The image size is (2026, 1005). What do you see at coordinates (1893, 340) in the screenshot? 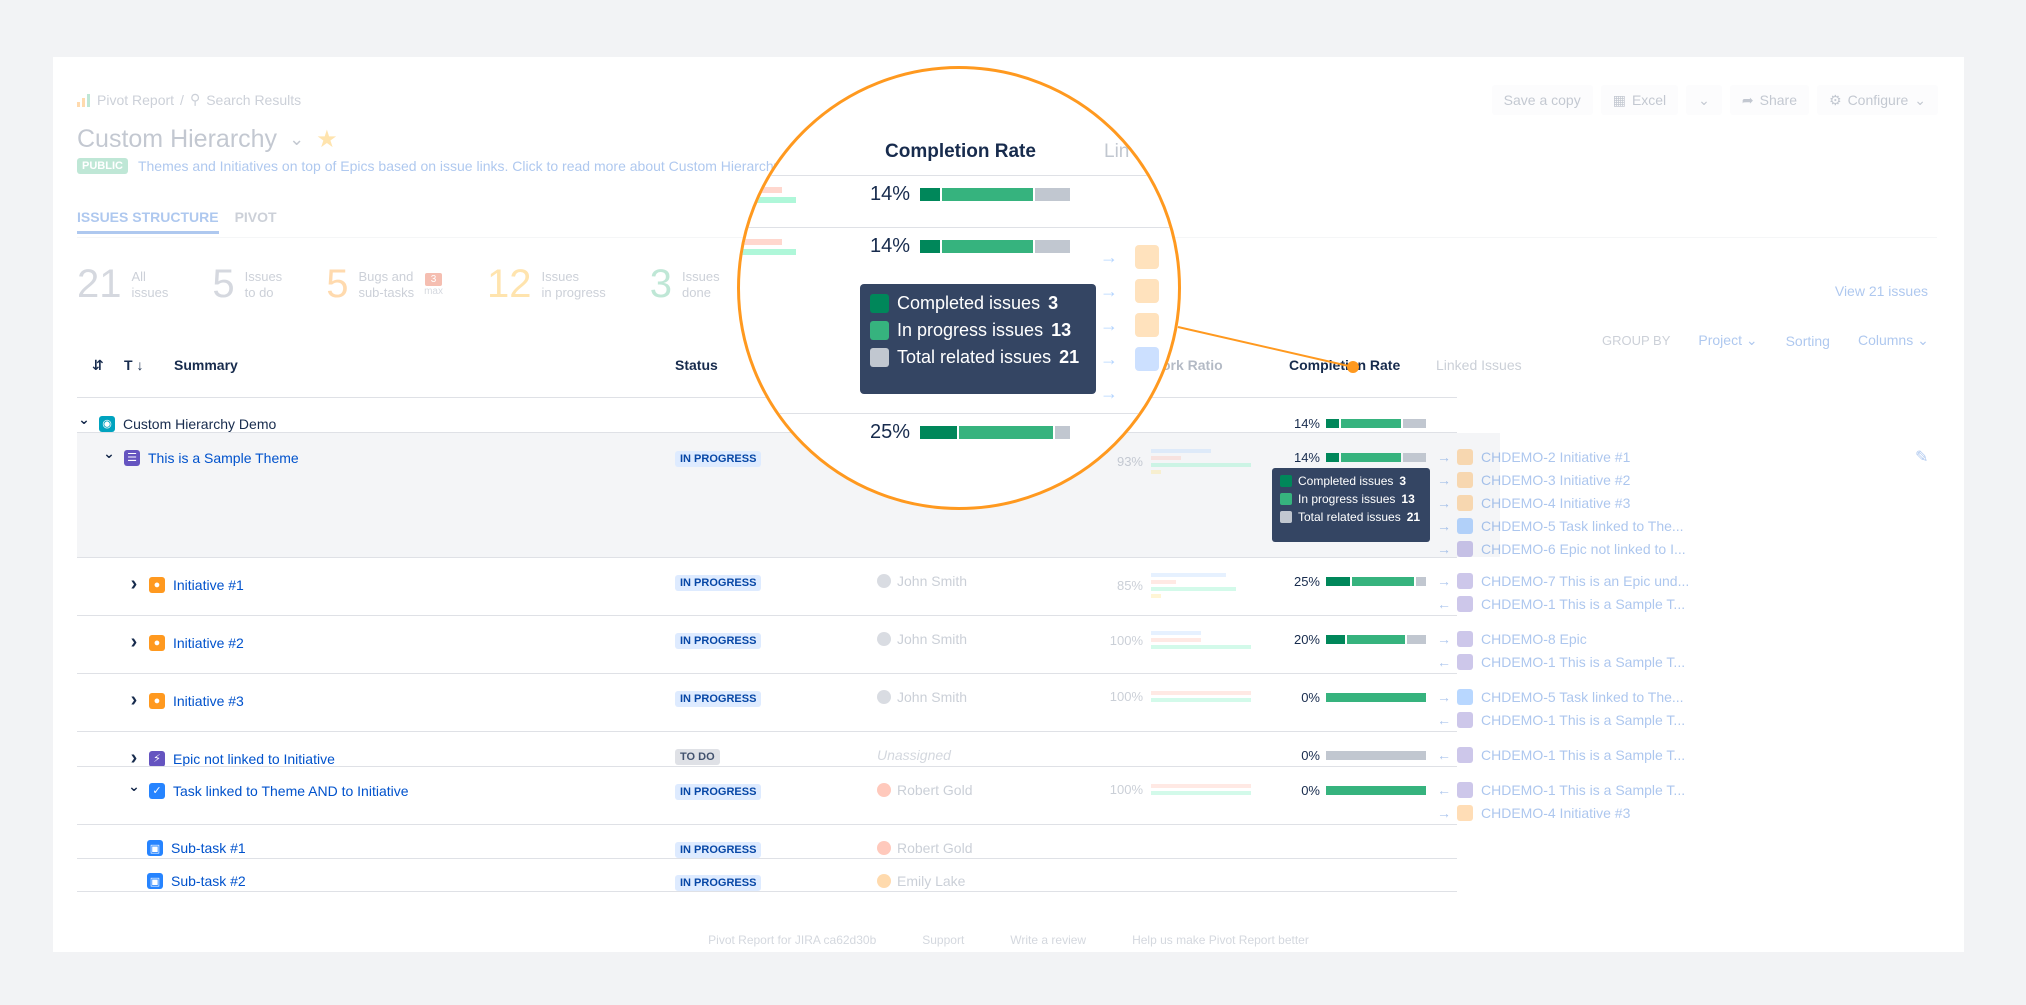
I see `columns-button: Columns ⌄` at bounding box center [1893, 340].